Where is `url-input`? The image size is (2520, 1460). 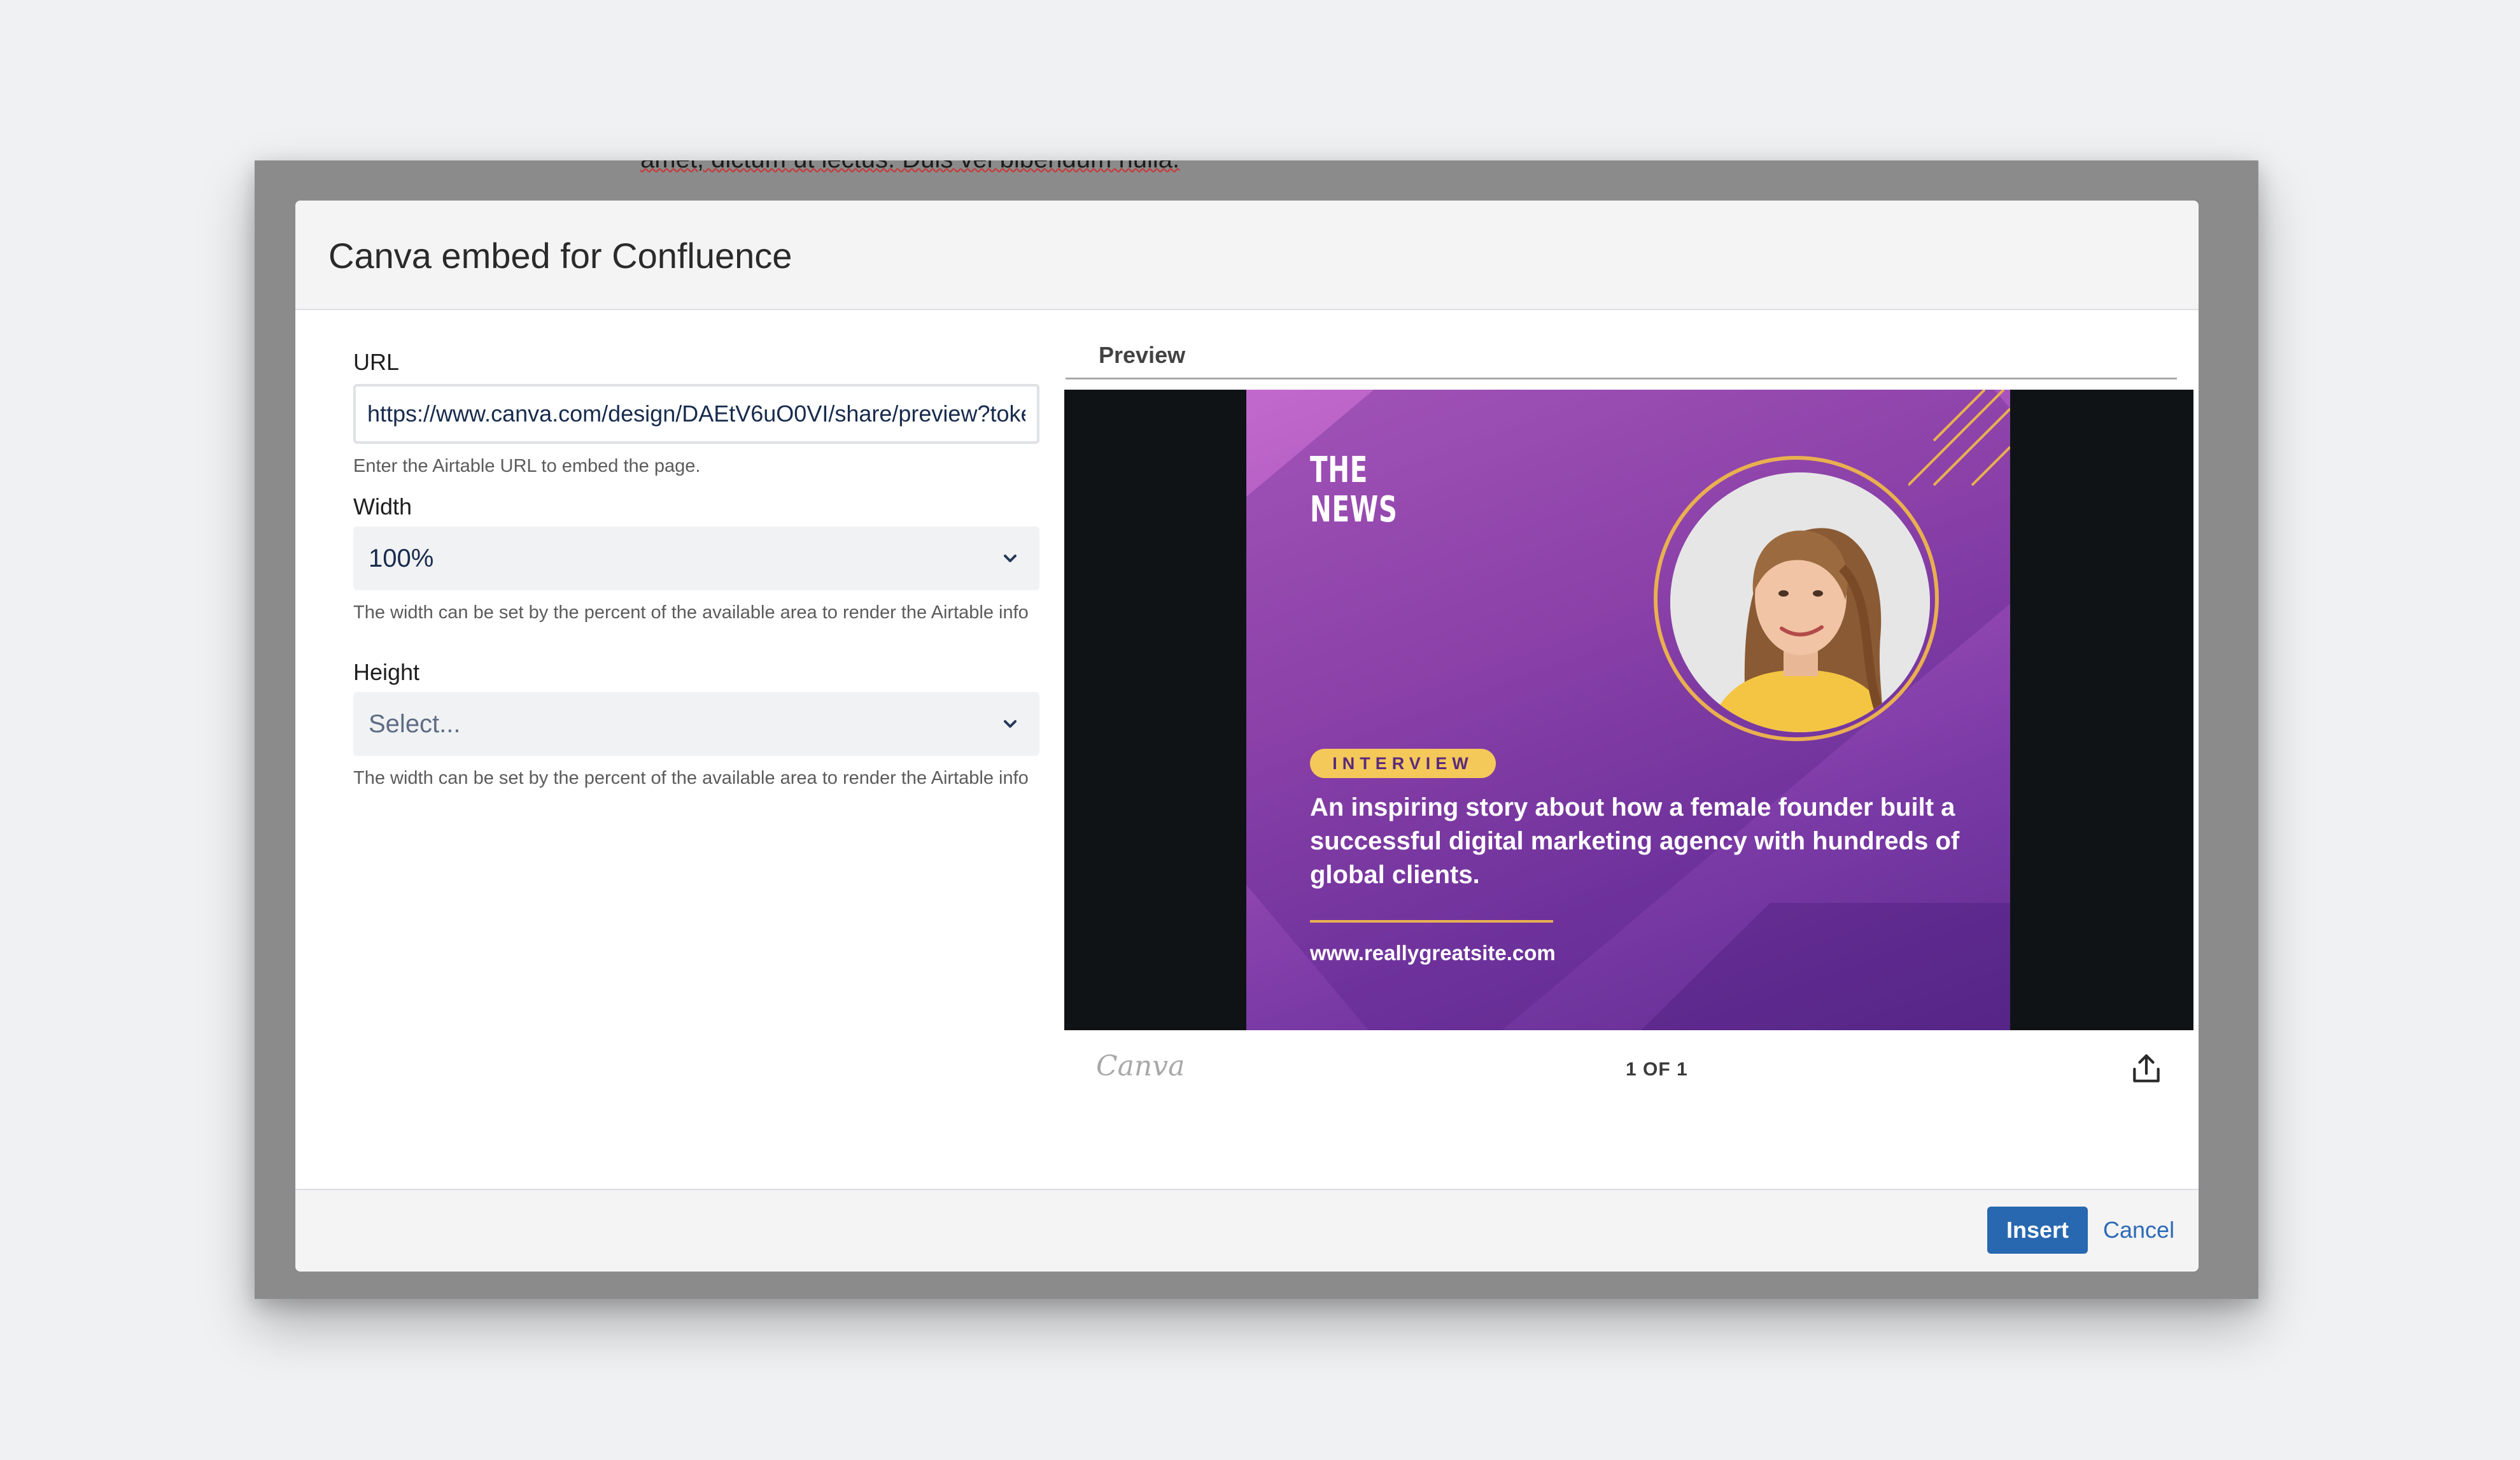
url-input is located at coordinates (696, 414).